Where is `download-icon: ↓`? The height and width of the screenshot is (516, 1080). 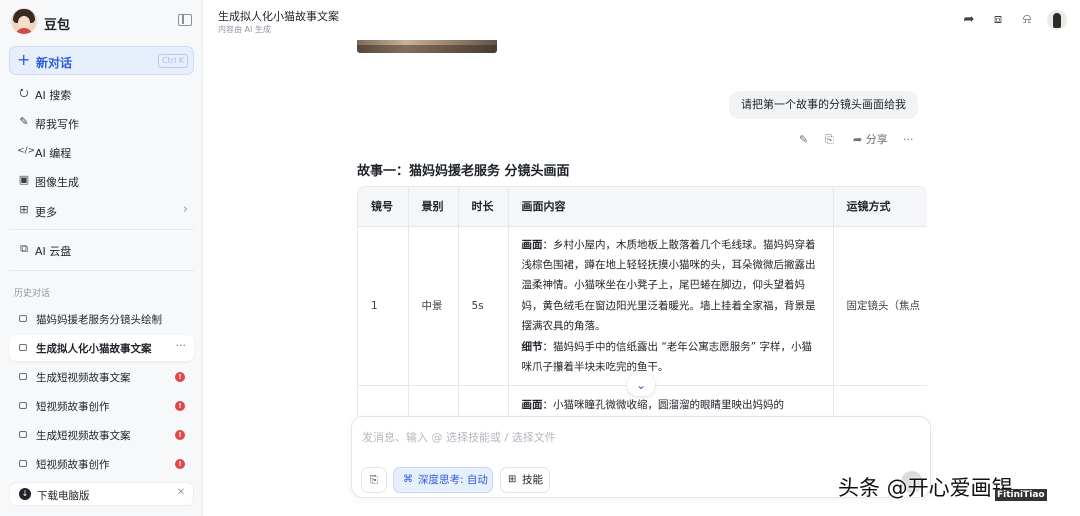 download-icon: ↓ is located at coordinates (25, 494).